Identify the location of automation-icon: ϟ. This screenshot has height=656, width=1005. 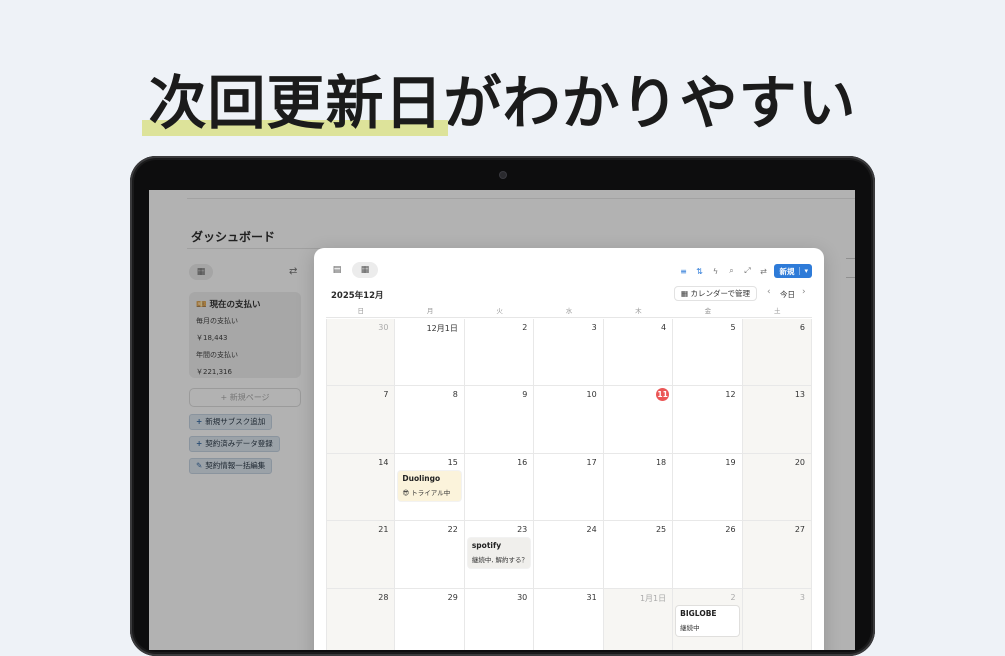
(715, 271).